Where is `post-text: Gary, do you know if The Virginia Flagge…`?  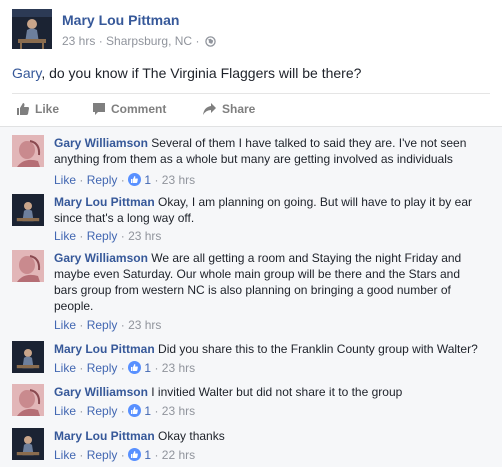
post-text: Gary, do you know if The Virginia Flagge… is located at coordinates (252, 73).